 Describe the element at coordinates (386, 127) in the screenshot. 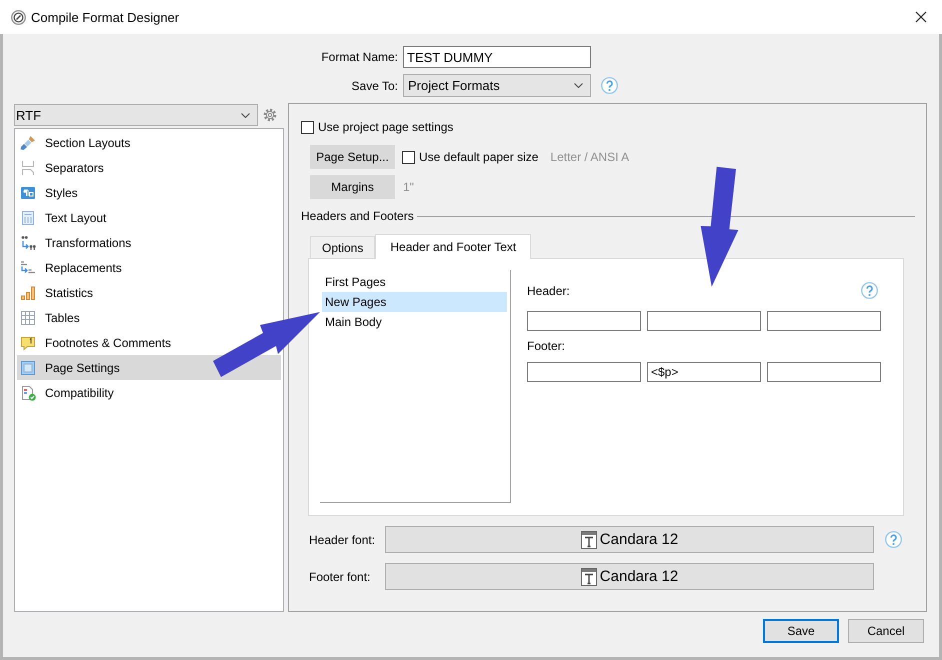

I see `checkbox-label: Use project page settings` at that location.